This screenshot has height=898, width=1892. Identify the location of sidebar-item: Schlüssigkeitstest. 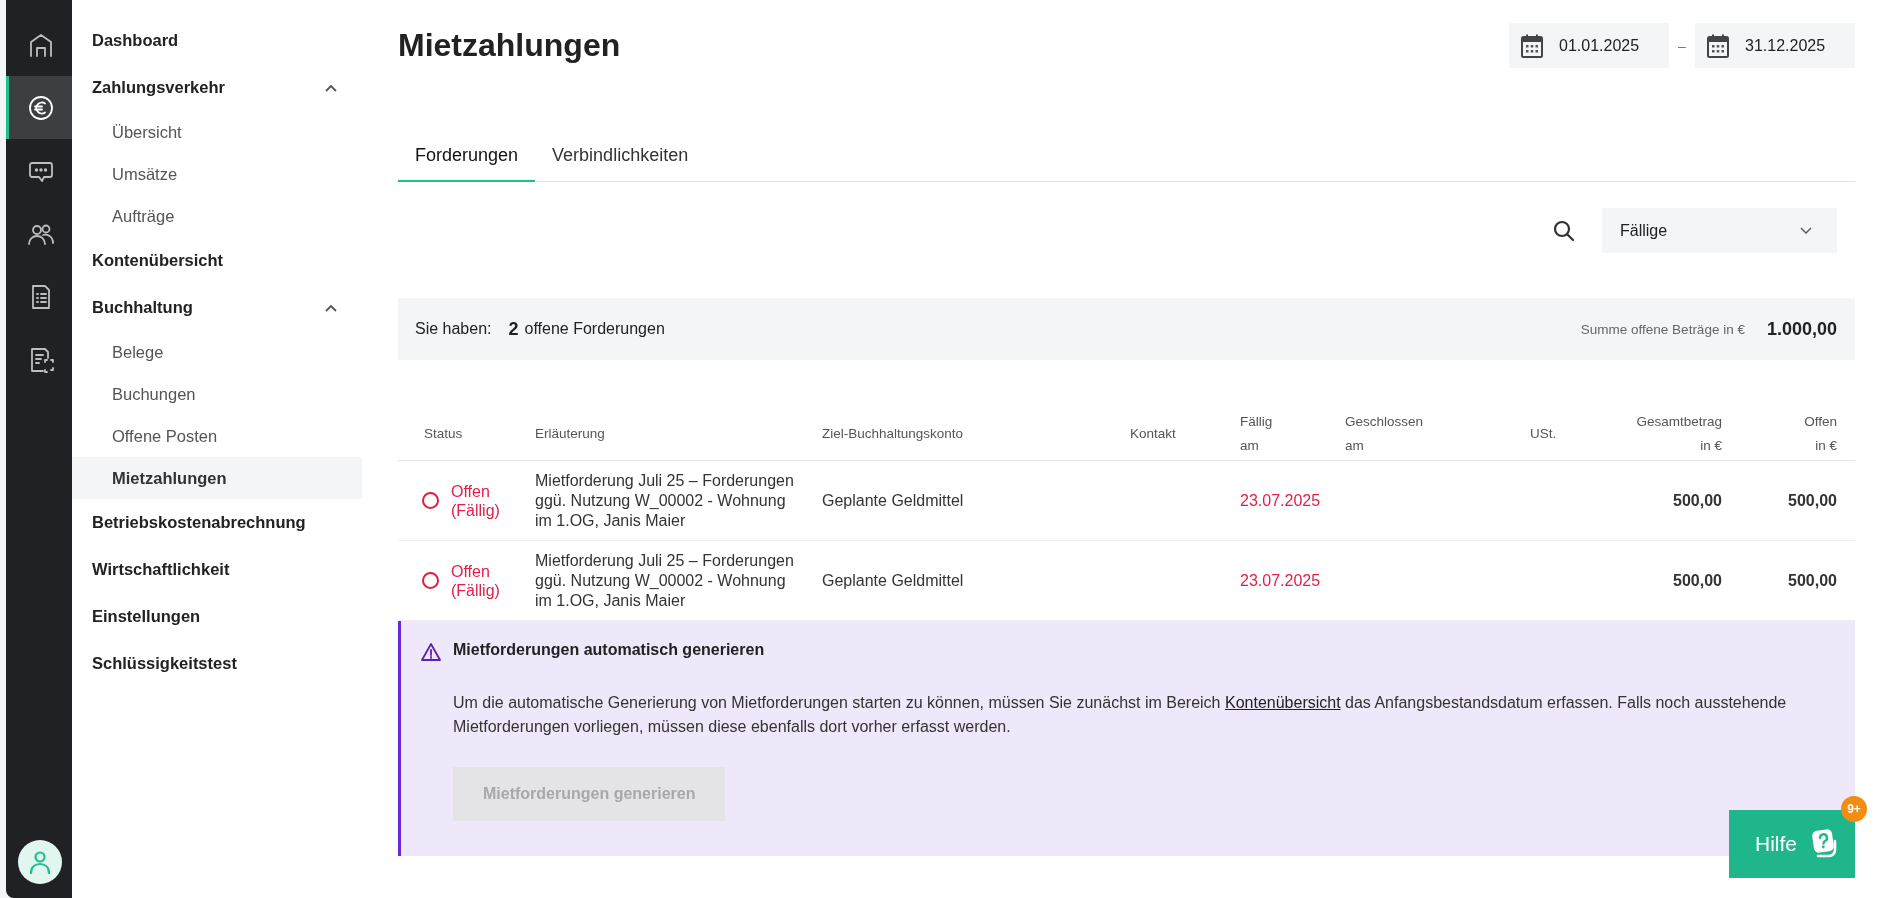
(217, 663).